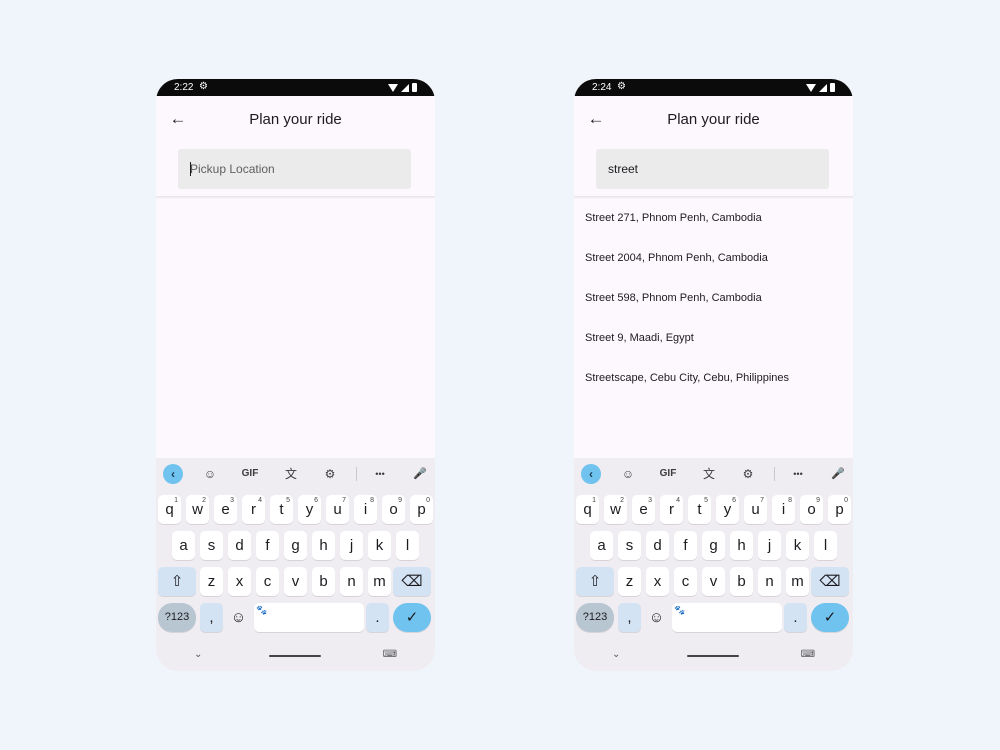 This screenshot has width=1000, height=750. I want to click on result-item: Street 2004, Phnom Penh, Cambodia, so click(713, 259).